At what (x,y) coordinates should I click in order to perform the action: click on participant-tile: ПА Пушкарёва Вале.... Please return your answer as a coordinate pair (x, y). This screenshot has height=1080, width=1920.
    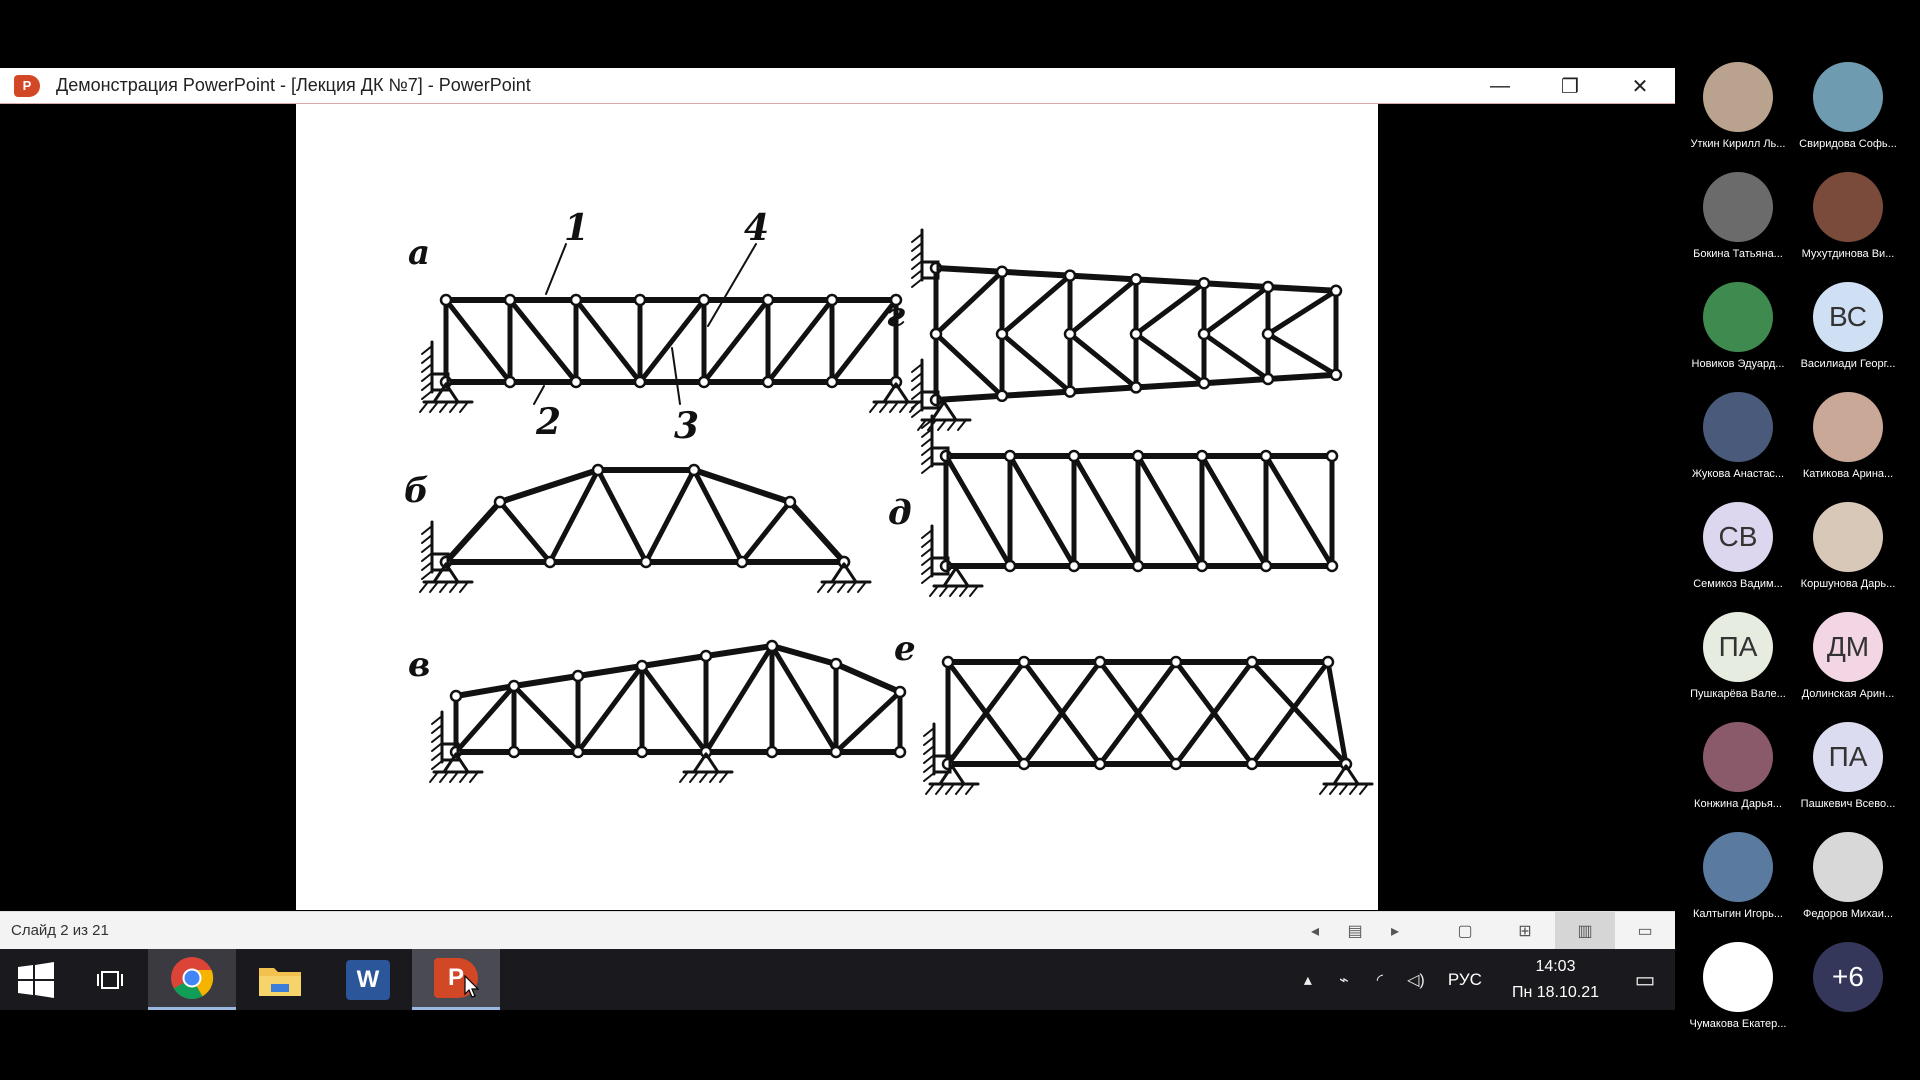
    Looking at the image, I should click on (1738, 656).